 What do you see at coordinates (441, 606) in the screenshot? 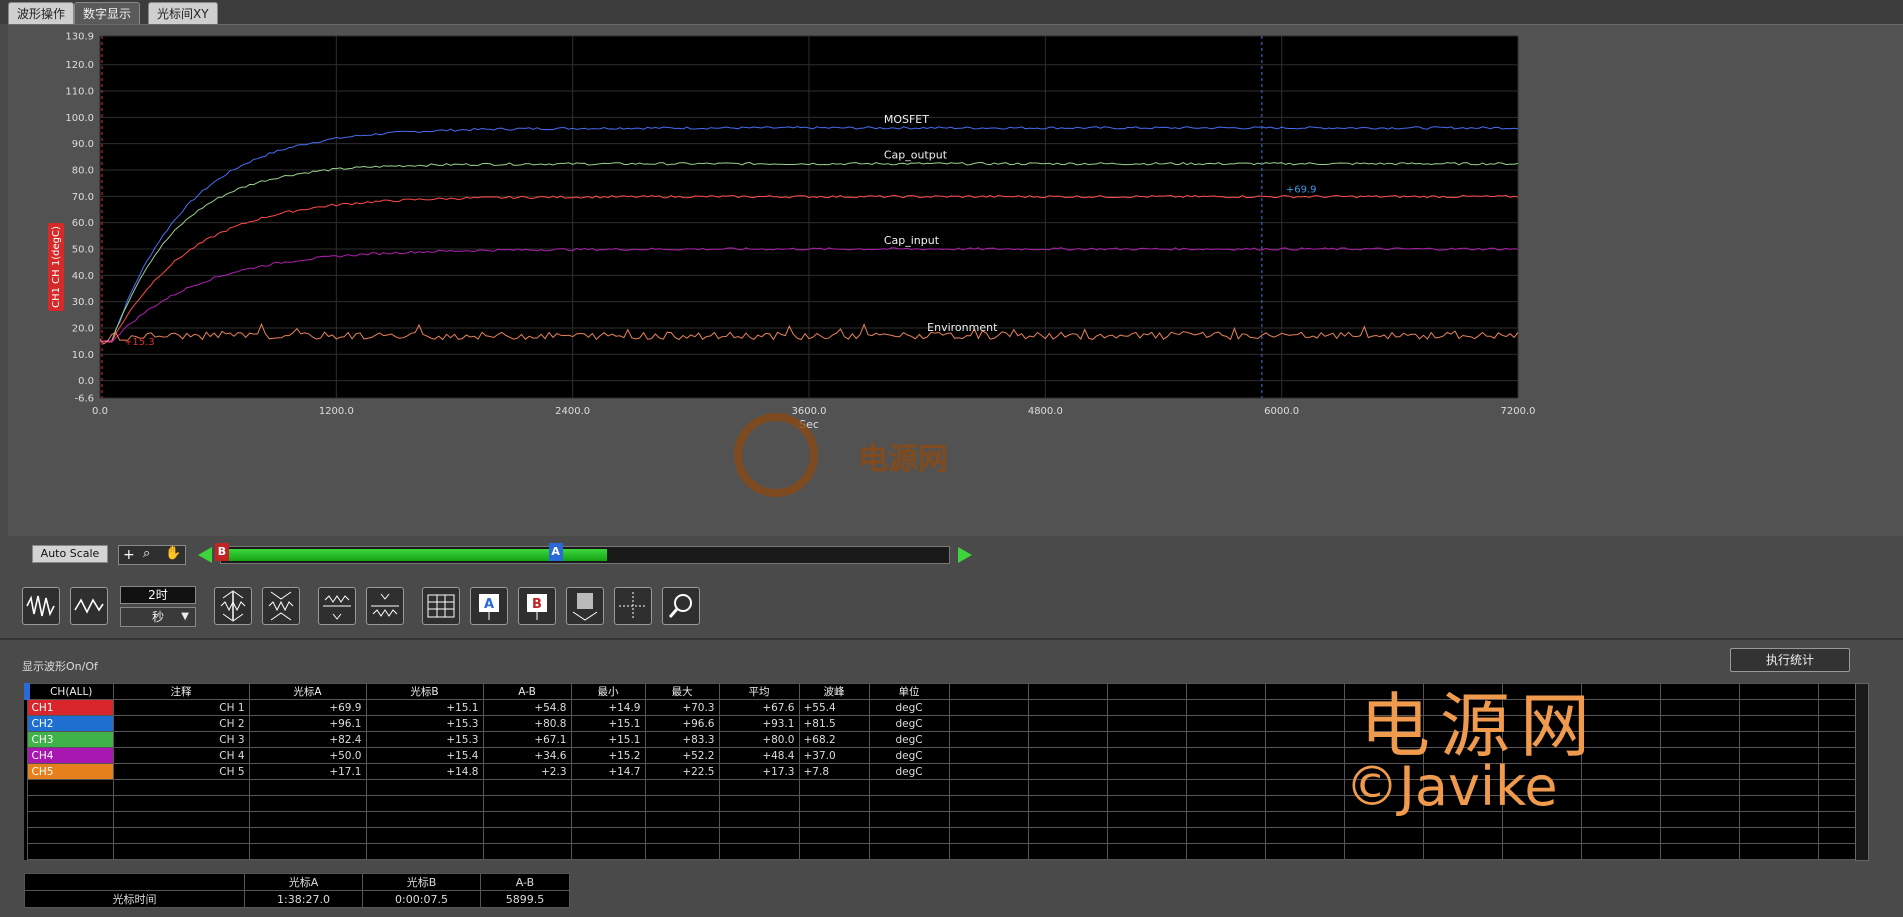
I see `grid-icon` at bounding box center [441, 606].